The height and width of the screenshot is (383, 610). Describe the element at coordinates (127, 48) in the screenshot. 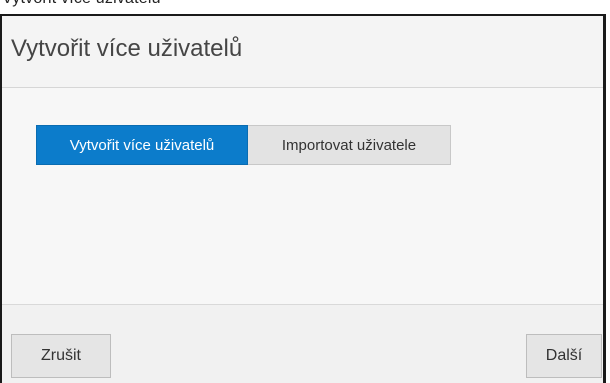

I see `dialog-title: Vytvořit více uživatelů` at that location.